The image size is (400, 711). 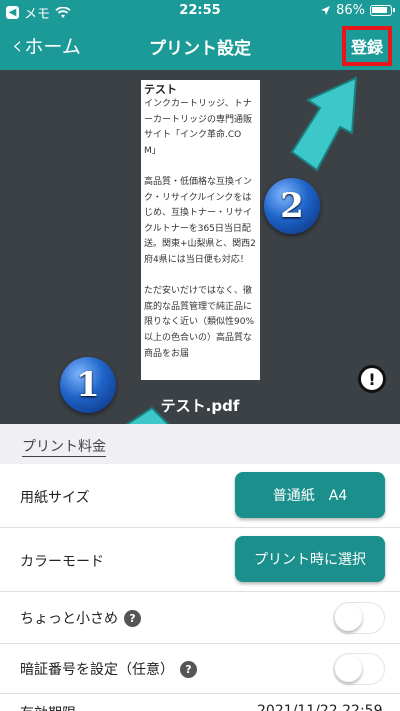 What do you see at coordinates (200, 444) in the screenshot?
I see `fee-section: プリント料金` at bounding box center [200, 444].